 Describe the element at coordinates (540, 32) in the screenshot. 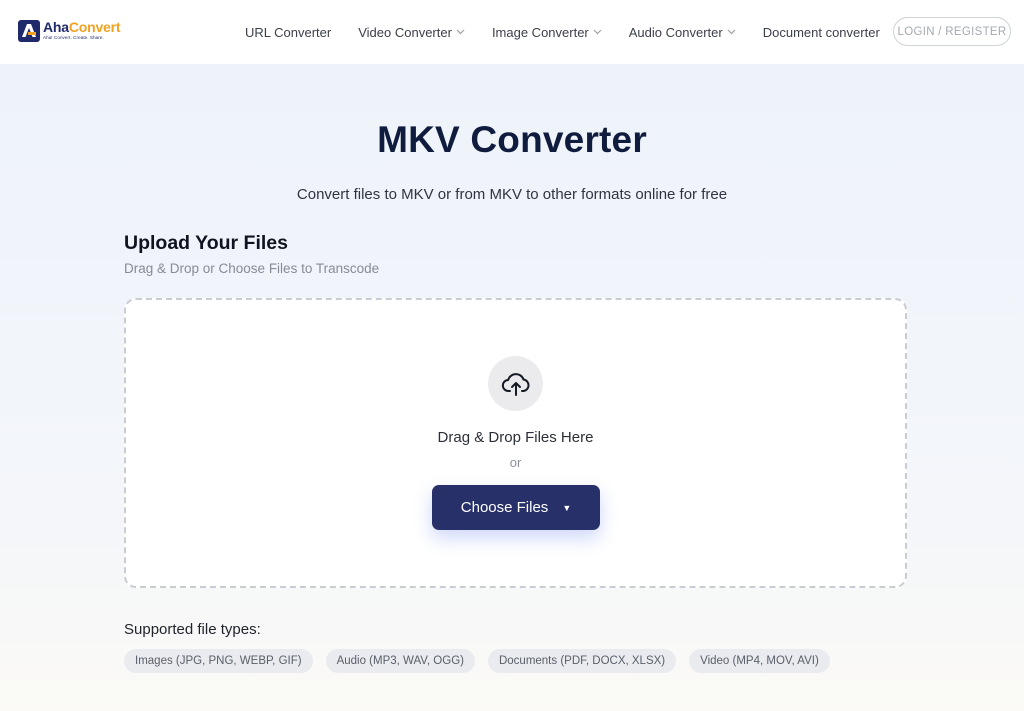

I see `nav-item-label: Image Converter` at that location.